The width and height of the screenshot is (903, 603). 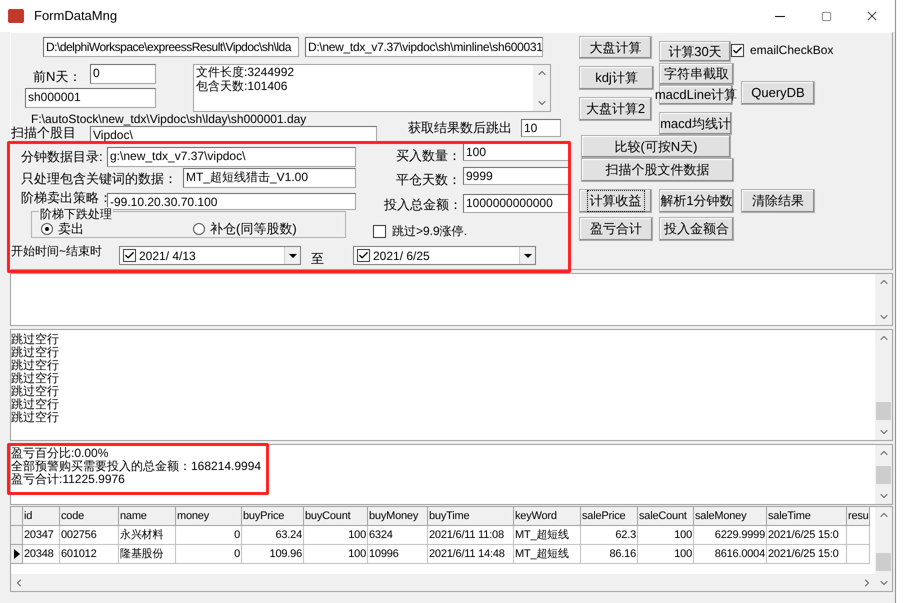 What do you see at coordinates (609, 516) in the screenshot?
I see `column-header: salePrice` at bounding box center [609, 516].